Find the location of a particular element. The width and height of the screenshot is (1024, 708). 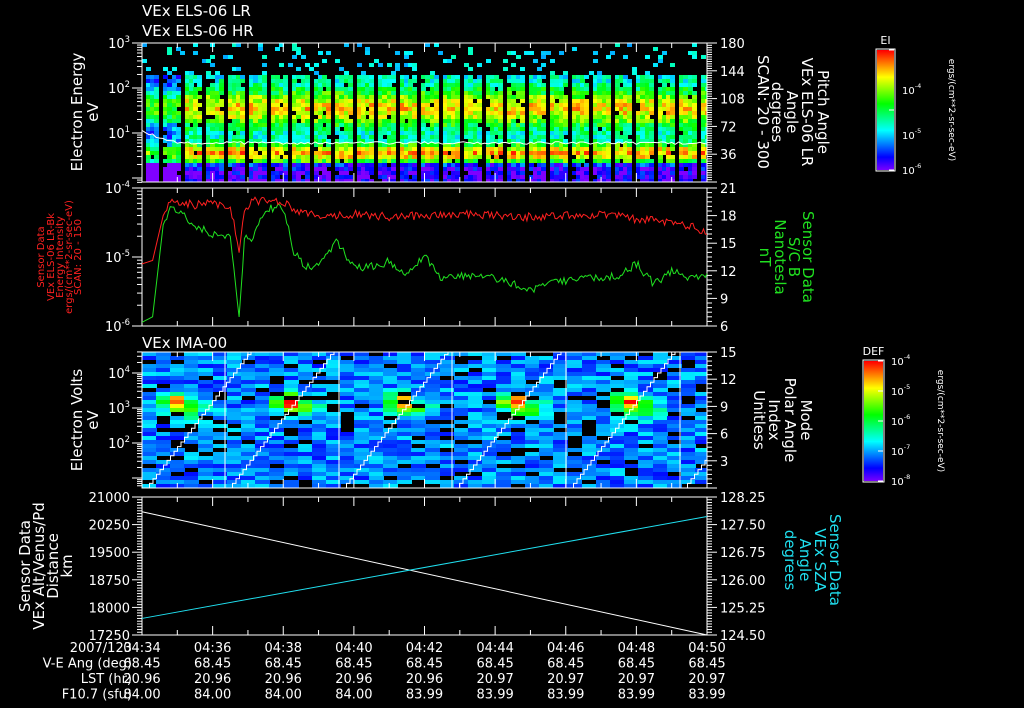

ima-energy-axis-tick-label: 104 is located at coordinates (119, 373).